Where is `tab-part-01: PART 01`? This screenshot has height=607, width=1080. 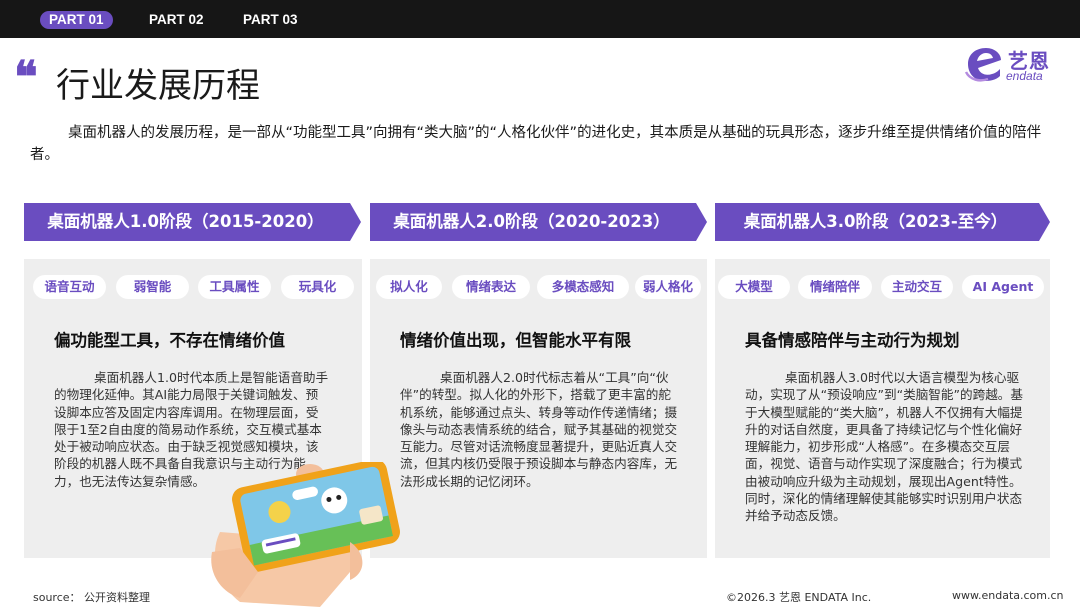 tab-part-01: PART 01 is located at coordinates (76, 20).